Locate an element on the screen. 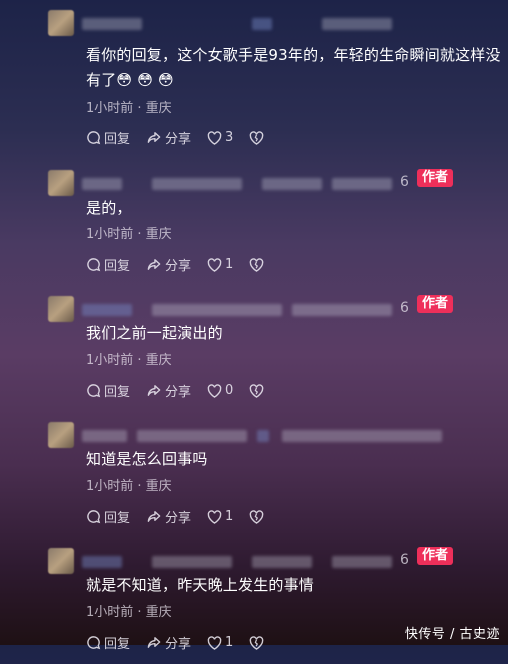 The width and height of the screenshot is (508, 664). comment-text: 知道是怎么回事吗 is located at coordinates (147, 459).